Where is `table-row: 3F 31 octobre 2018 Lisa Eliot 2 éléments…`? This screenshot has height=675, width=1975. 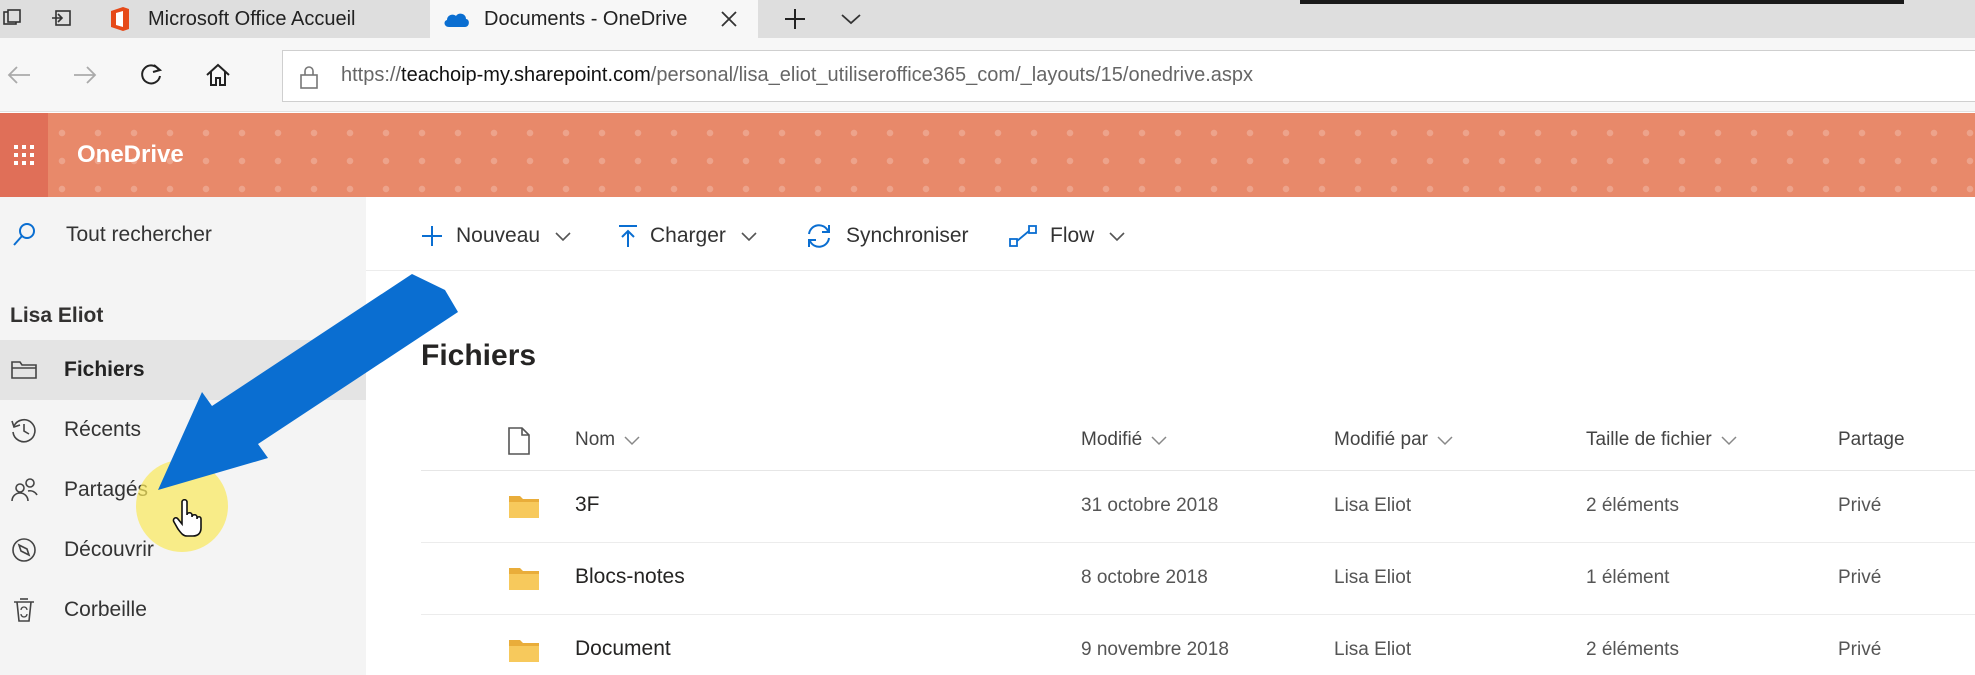 table-row: 3F 31 octobre 2018 Lisa Eliot 2 éléments… is located at coordinates (1198, 507).